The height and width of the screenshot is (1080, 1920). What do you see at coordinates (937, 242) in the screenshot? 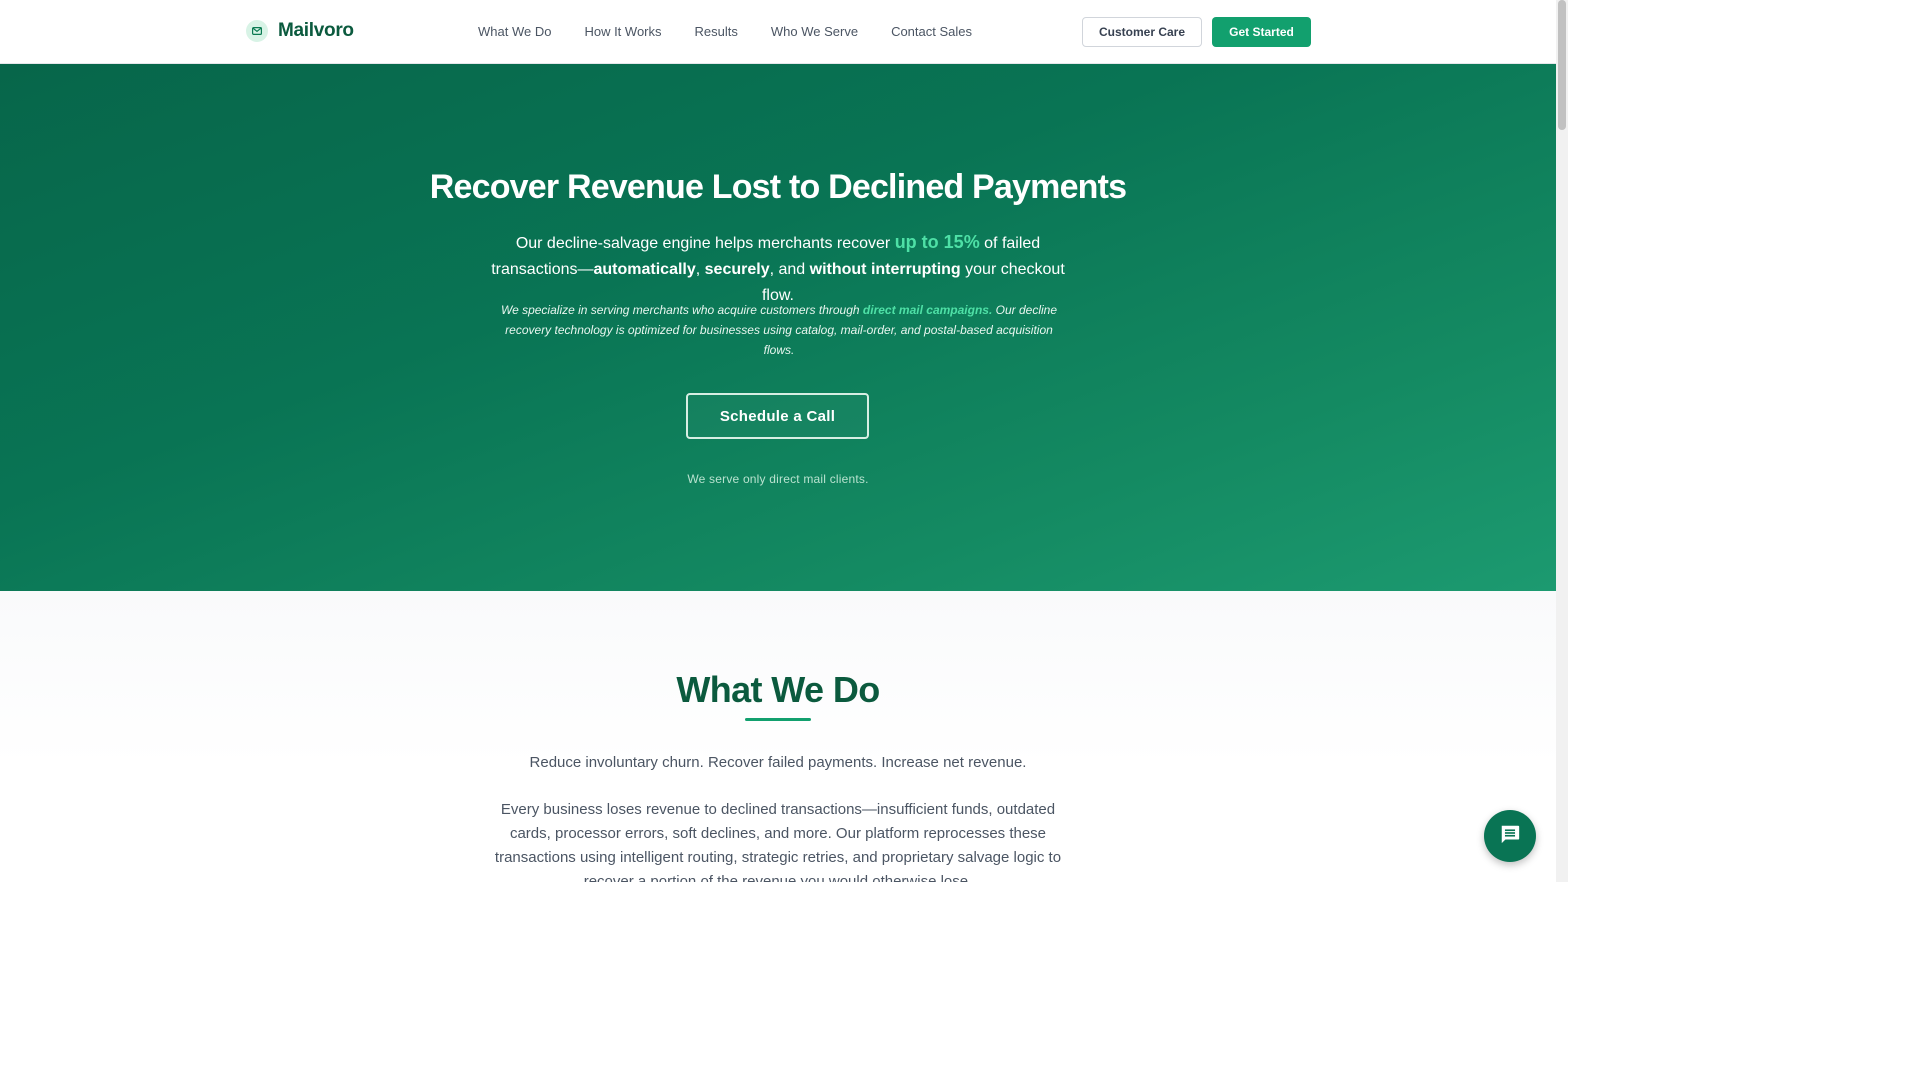
I see `hero-highlight-percent: up to 15%` at bounding box center [937, 242].